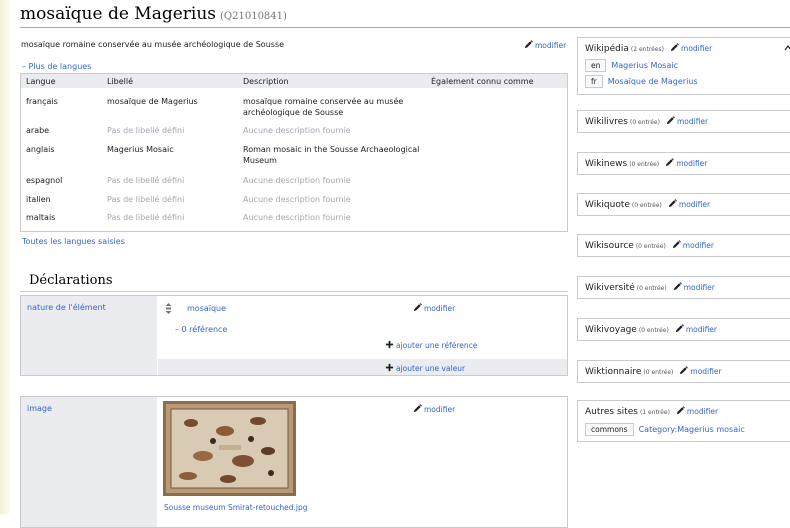  I want to click on sitelink-row: commons Category:Magerius mosaic, so click(665, 429).